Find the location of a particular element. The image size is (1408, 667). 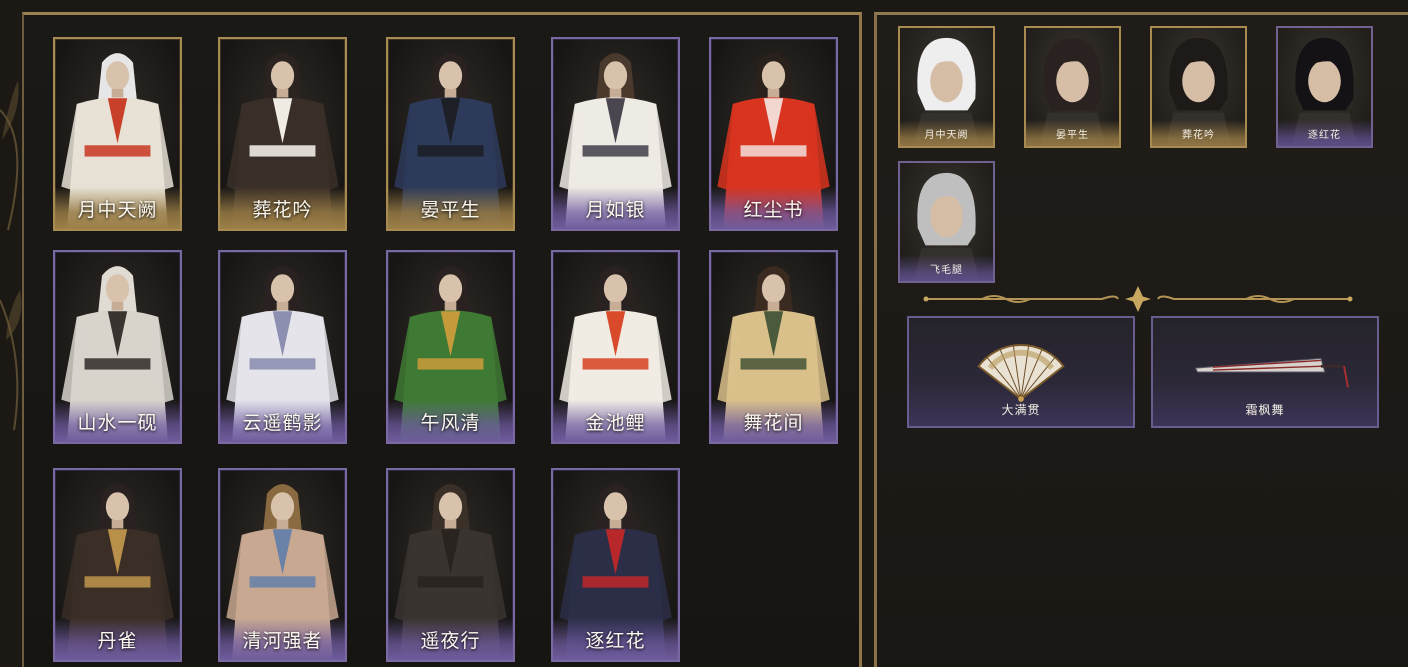

hairstyle-name: 月中天阙 is located at coordinates (946, 133).